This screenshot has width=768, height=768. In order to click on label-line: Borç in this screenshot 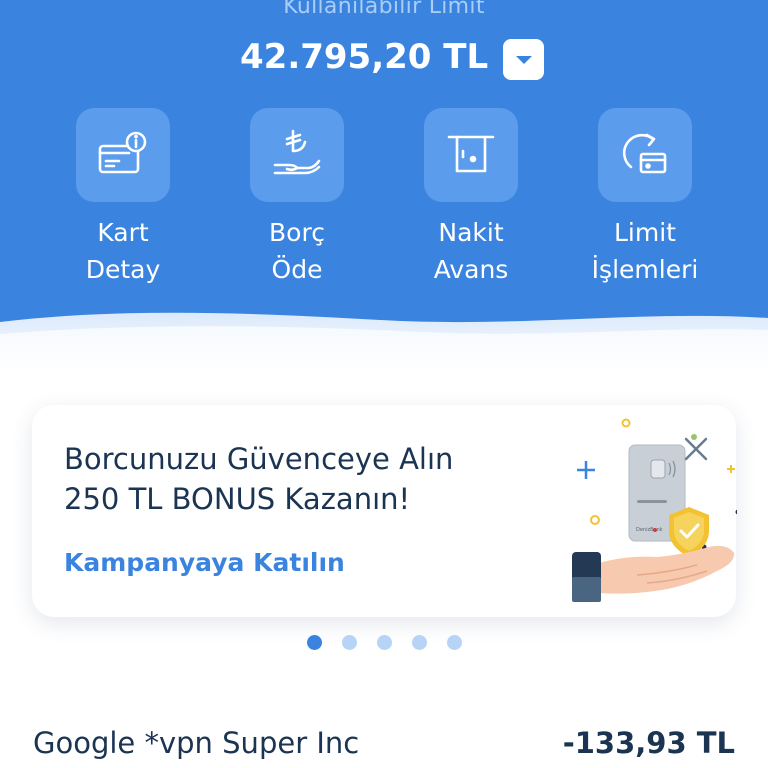, I will do `click(297, 232)`.